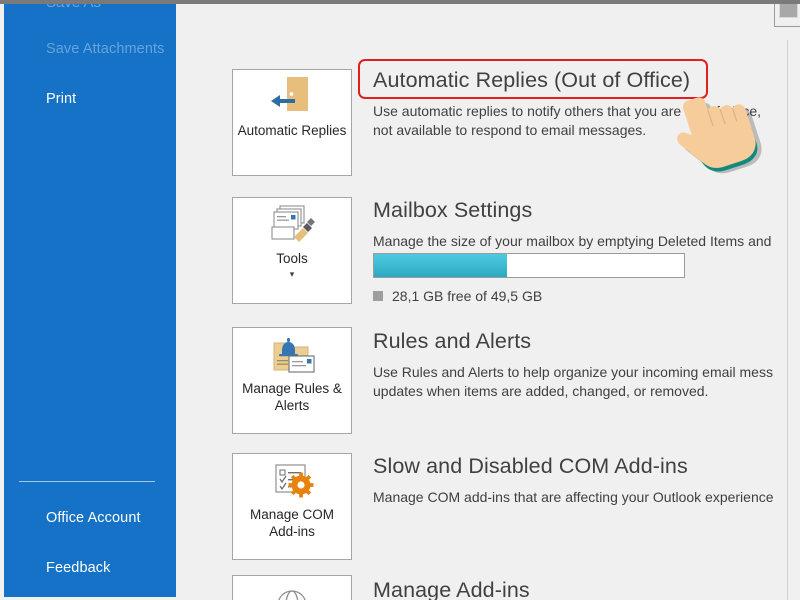 The width and height of the screenshot is (800, 600). Describe the element at coordinates (292, 258) in the screenshot. I see `mailbox-tools-button-label: Tools` at that location.